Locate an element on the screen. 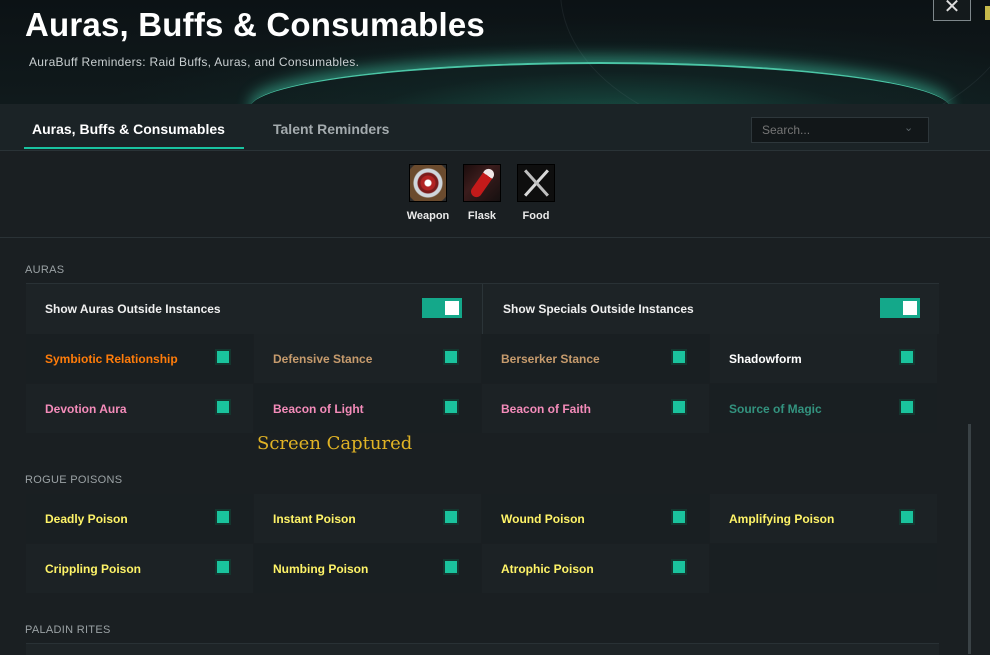  divider is located at coordinates (482, 309).